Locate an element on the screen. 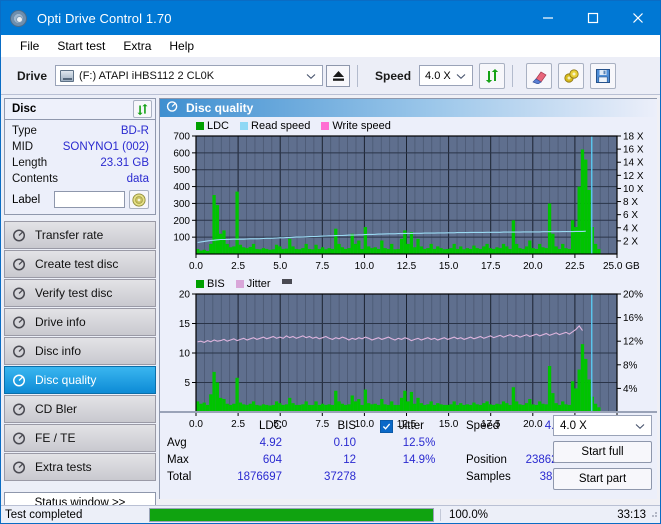  sidebar-label-extra-tests: Extra tests is located at coordinates (63, 467).